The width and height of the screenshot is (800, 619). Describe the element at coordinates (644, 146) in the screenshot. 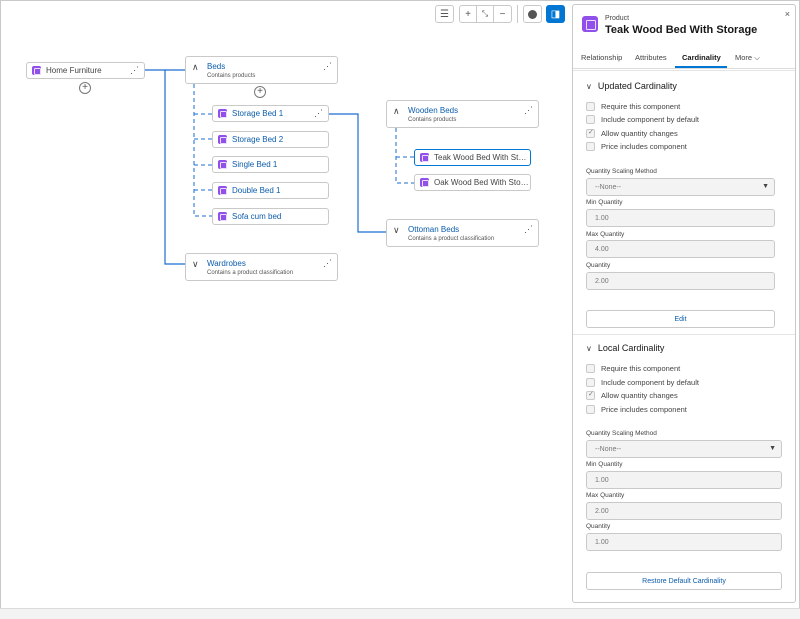

I see `checkbox-label: Price includes component` at that location.